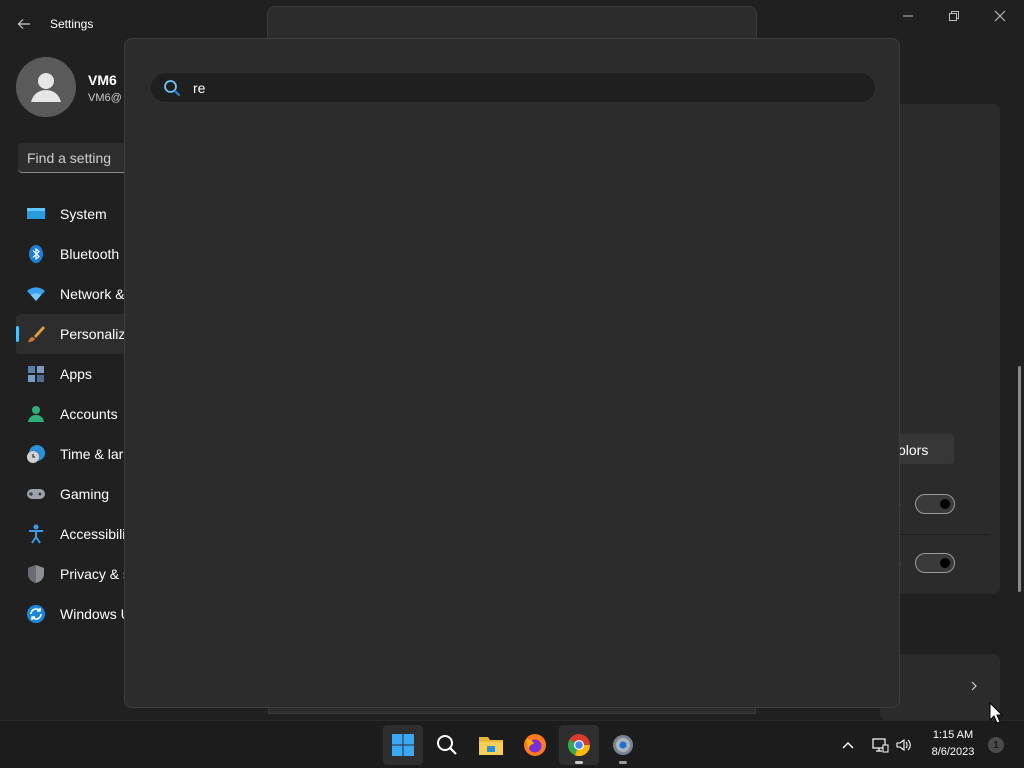 The width and height of the screenshot is (1024, 768). I want to click on settings-gear-icon, so click(623, 745).